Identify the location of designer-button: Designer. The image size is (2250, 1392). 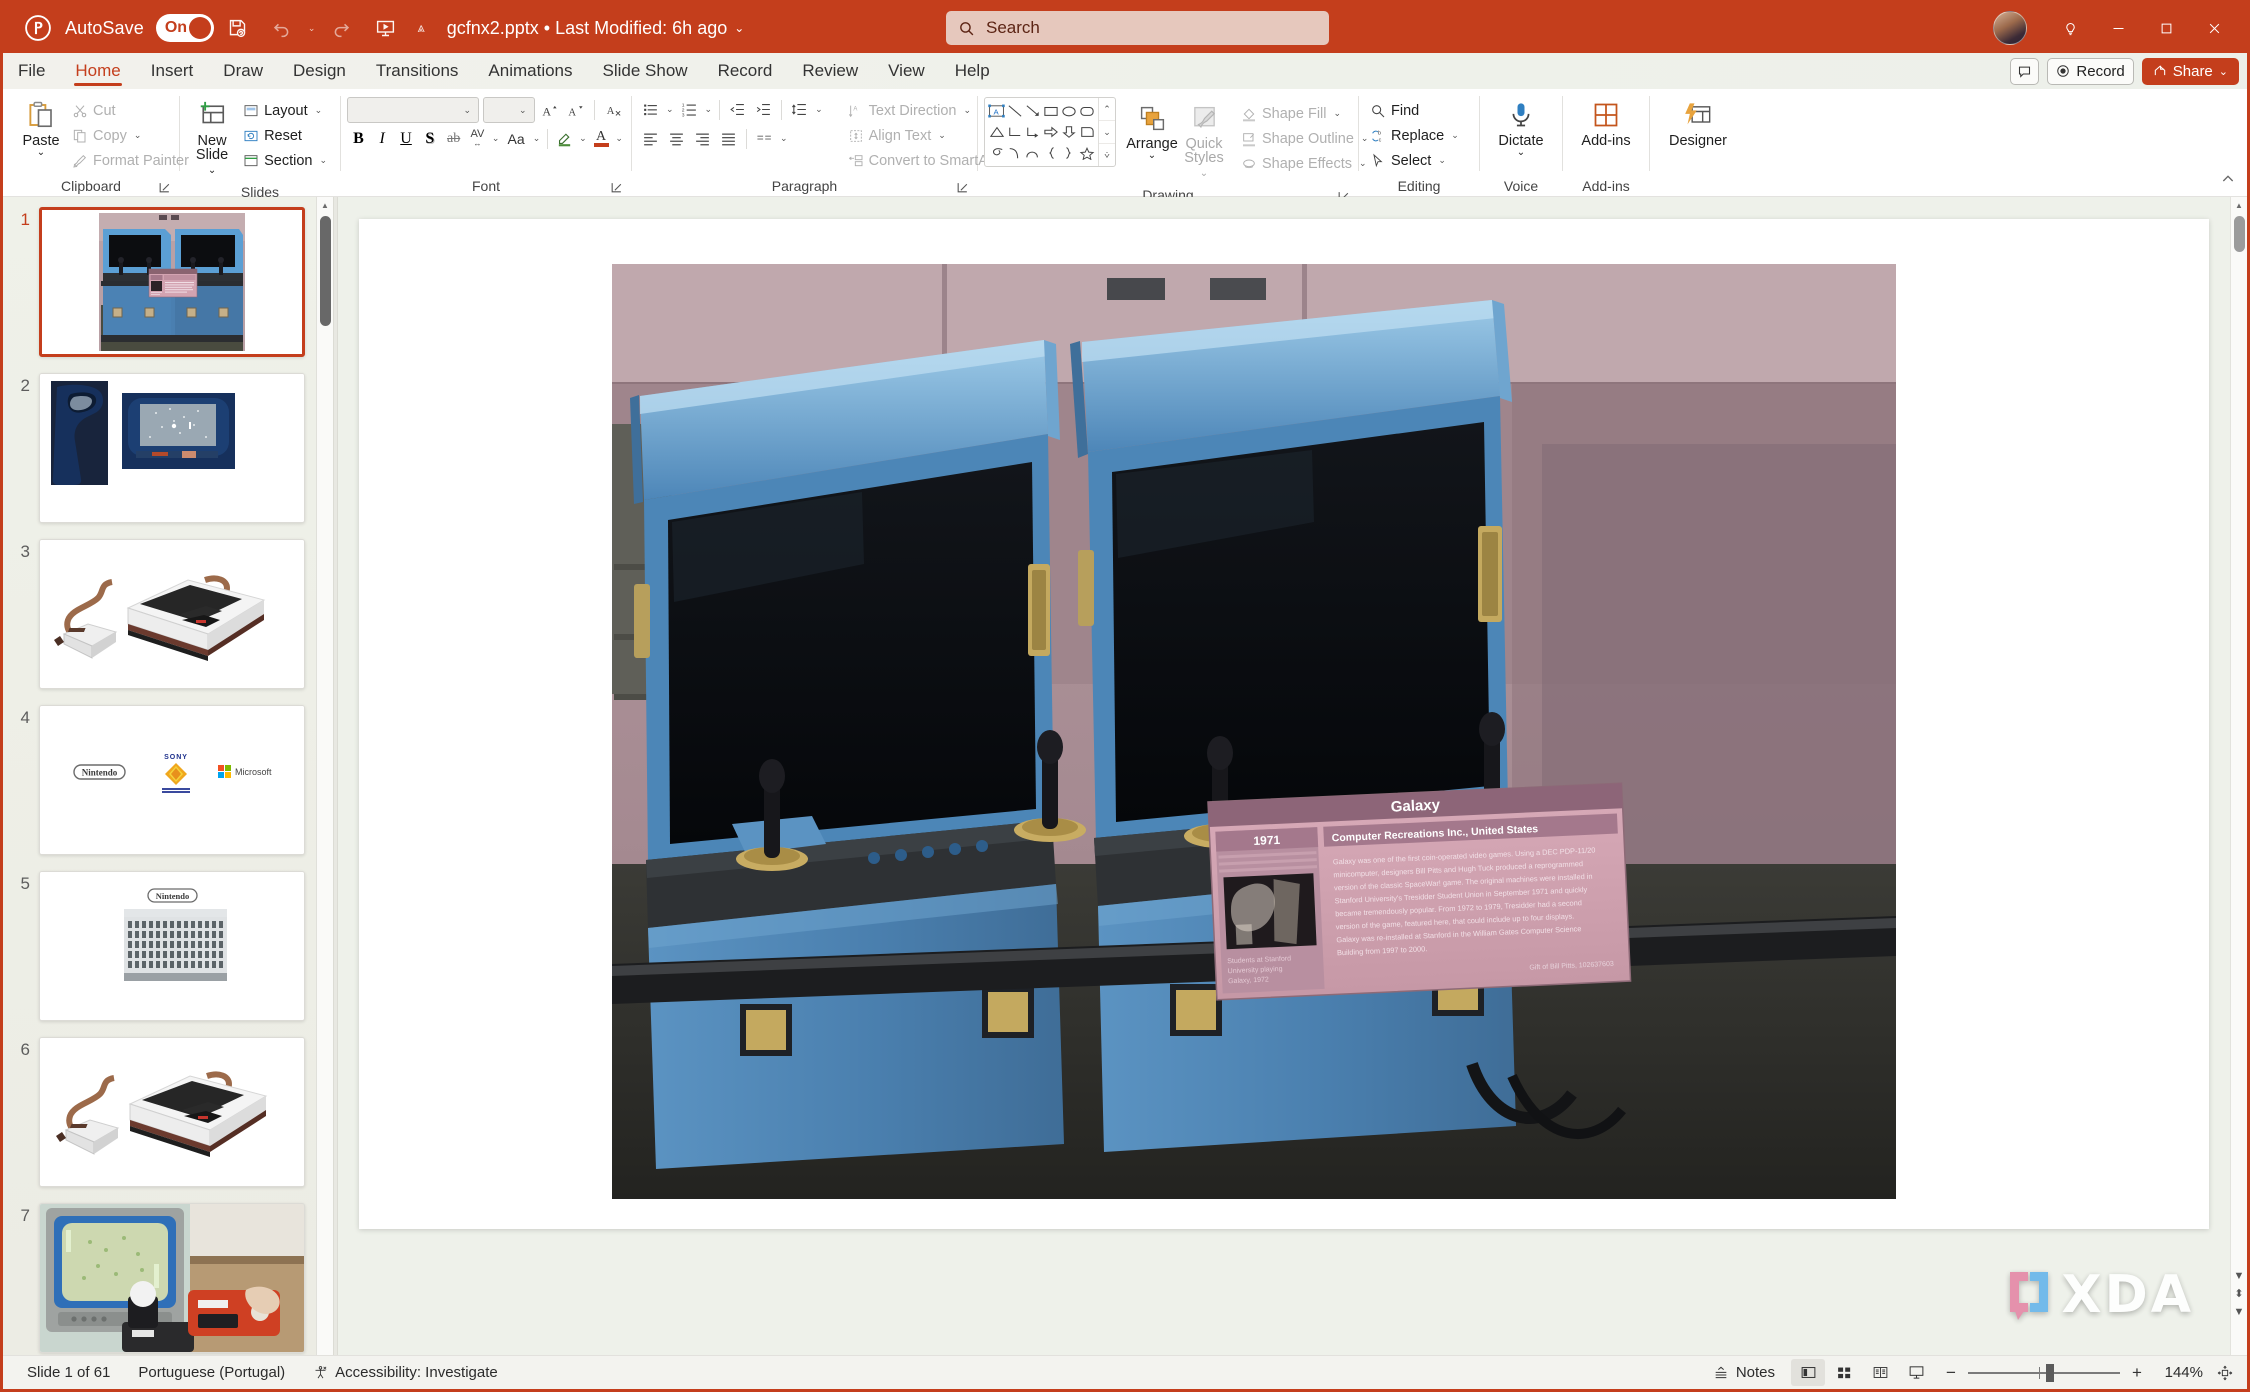
(1698, 123).